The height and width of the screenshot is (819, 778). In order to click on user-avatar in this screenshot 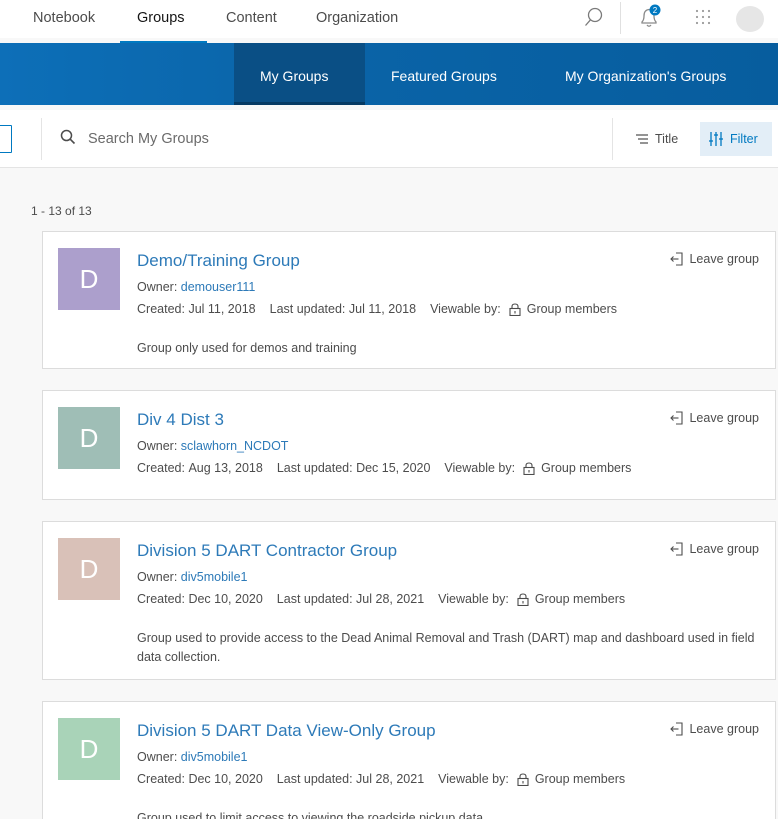, I will do `click(750, 19)`.